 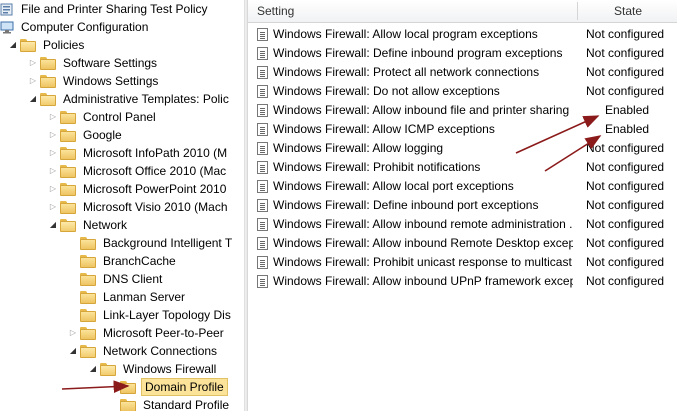 What do you see at coordinates (111, 81) in the screenshot?
I see `tree-node-label: Windows Settings` at bounding box center [111, 81].